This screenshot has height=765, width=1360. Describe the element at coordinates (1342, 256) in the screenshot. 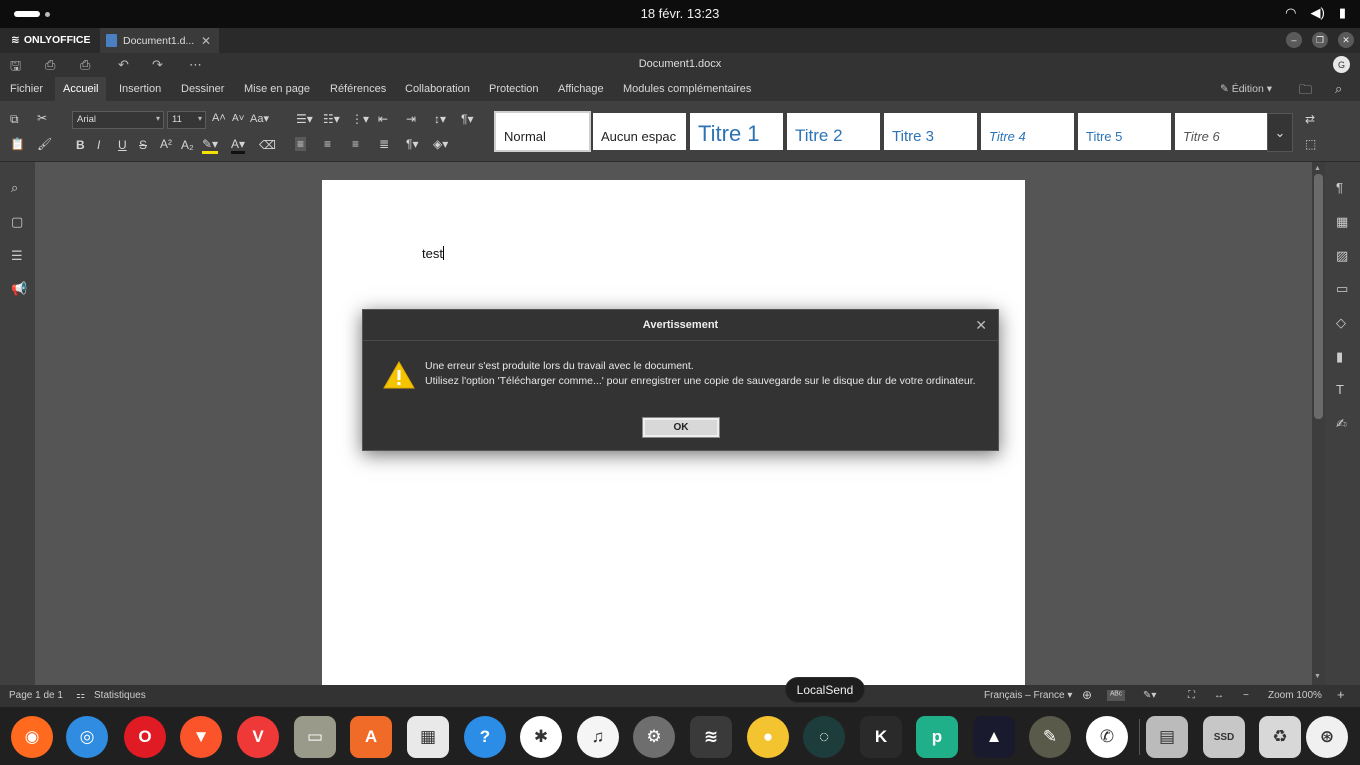

I see `image-settings-icon: ▨` at that location.